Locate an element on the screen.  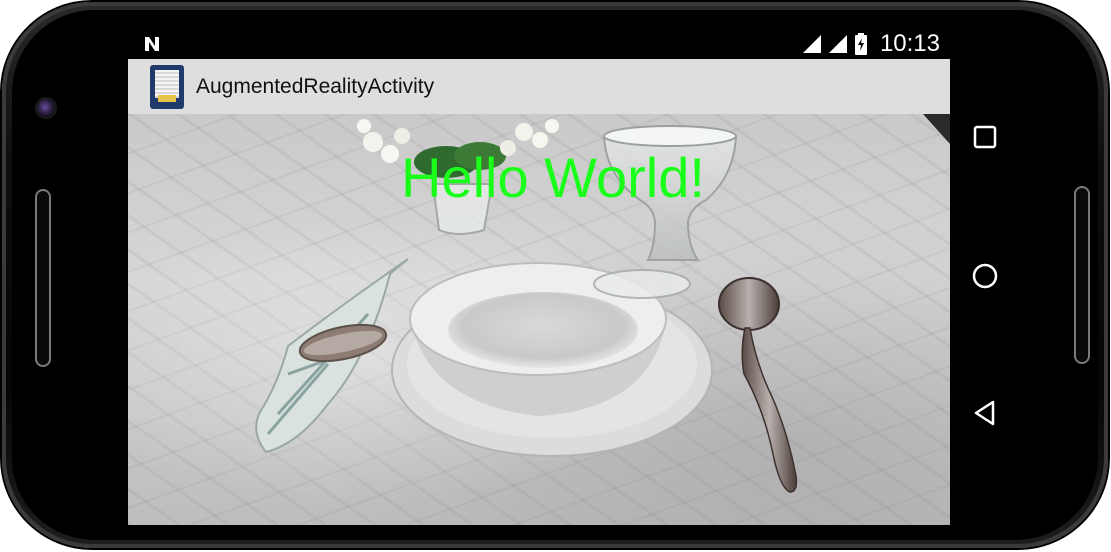
n-icon is located at coordinates (152, 44).